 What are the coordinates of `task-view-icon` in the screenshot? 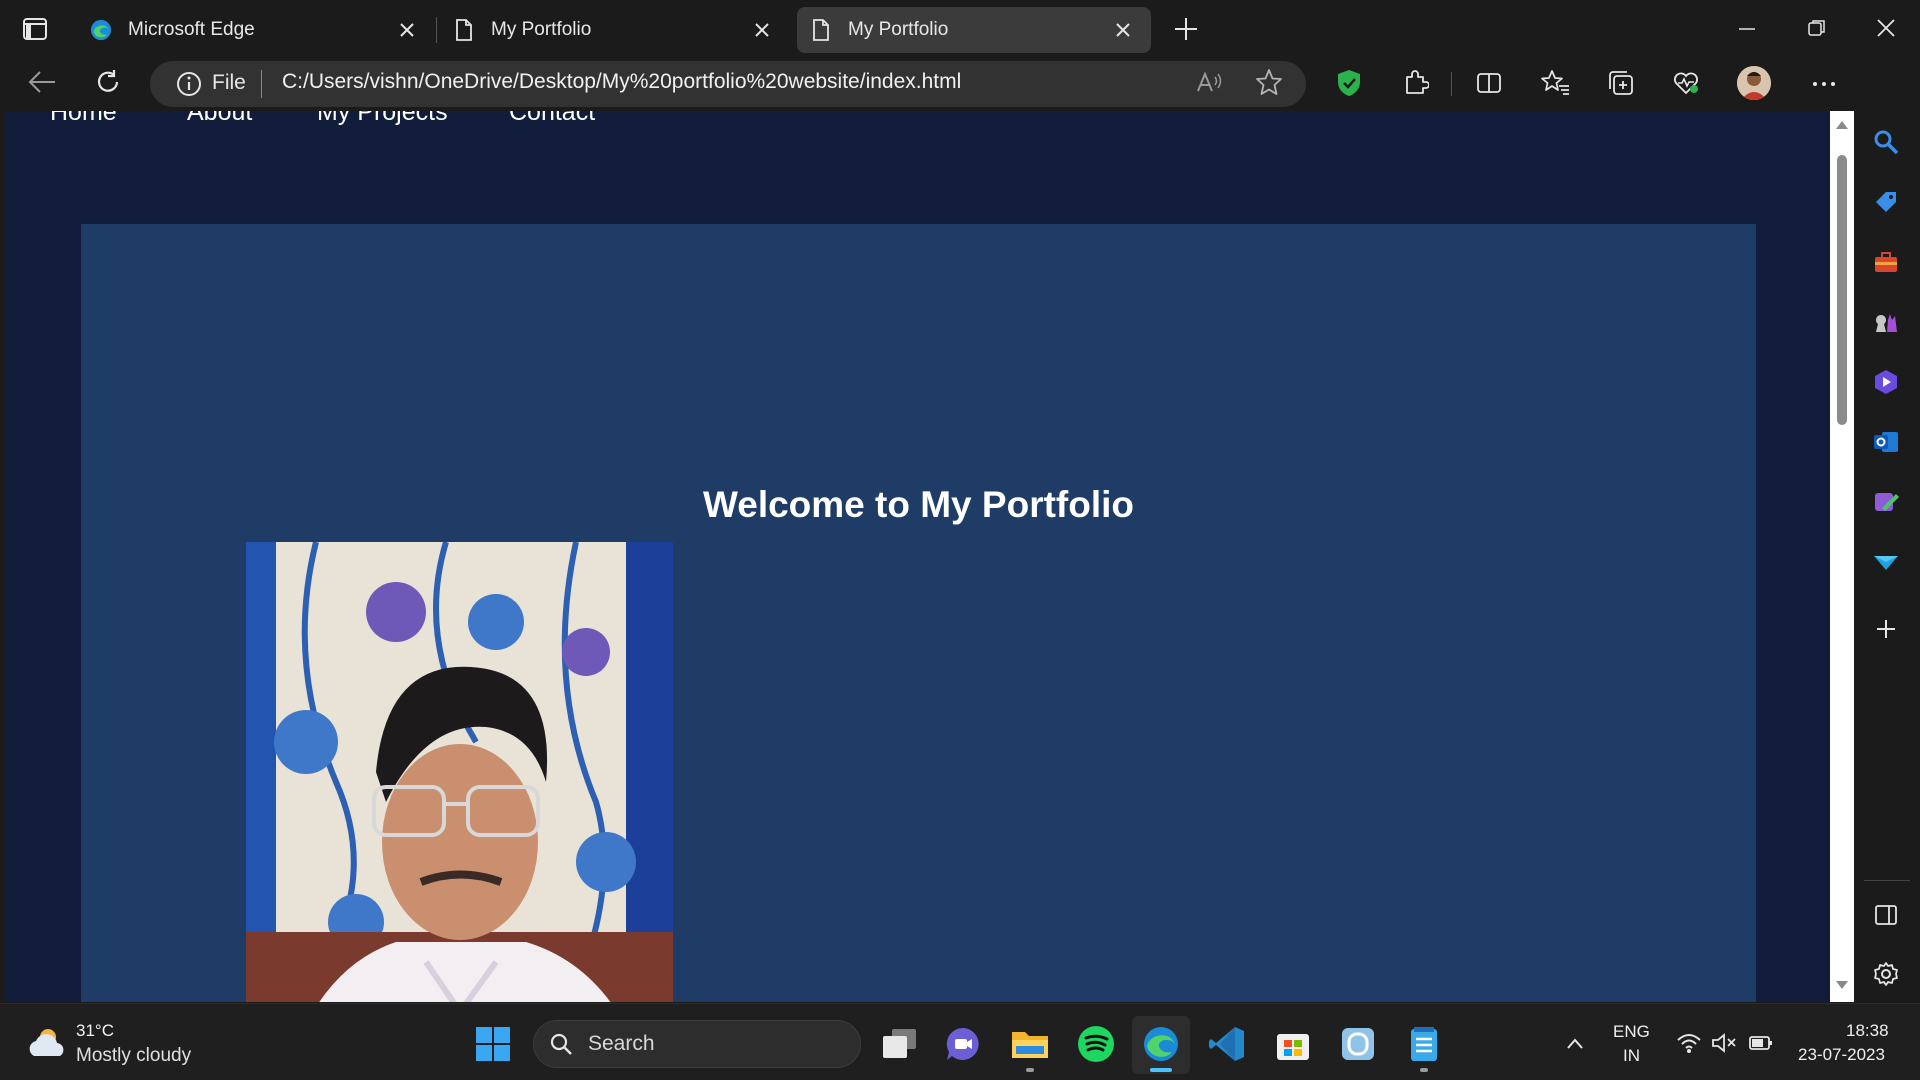 It's located at (899, 1044).